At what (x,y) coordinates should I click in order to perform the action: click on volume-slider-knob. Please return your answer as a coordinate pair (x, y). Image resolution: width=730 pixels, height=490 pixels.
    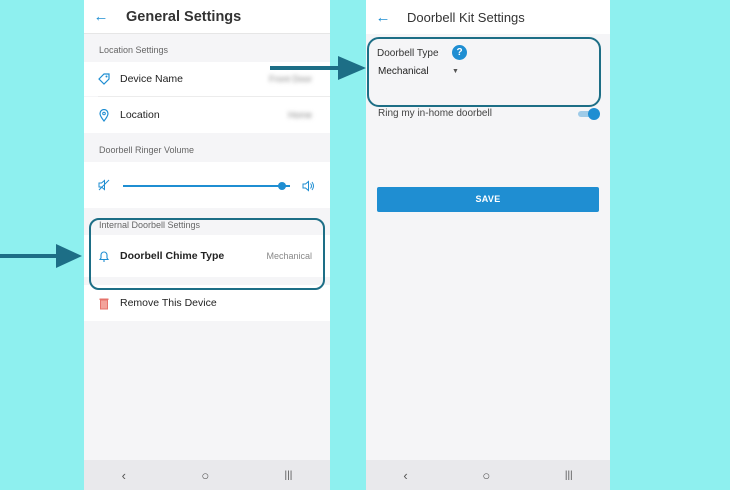
    Looking at the image, I should click on (281, 186).